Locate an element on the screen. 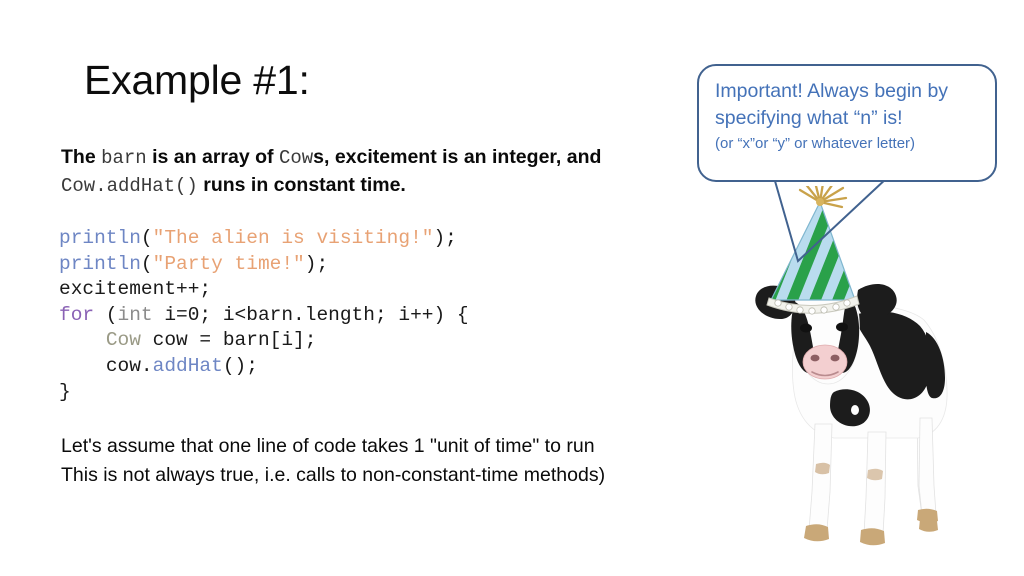 The height and width of the screenshot is (576, 1024). cow-nostril-right is located at coordinates (835, 358).